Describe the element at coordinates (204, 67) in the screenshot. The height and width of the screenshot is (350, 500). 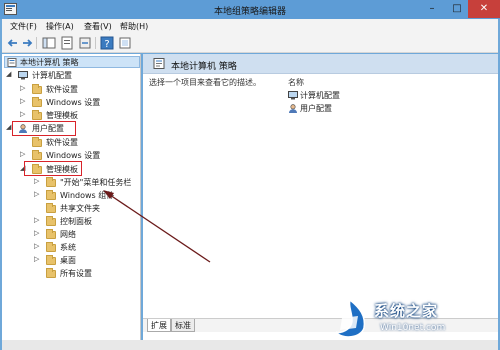
I see `details-title: 本地计算机 策略` at that location.